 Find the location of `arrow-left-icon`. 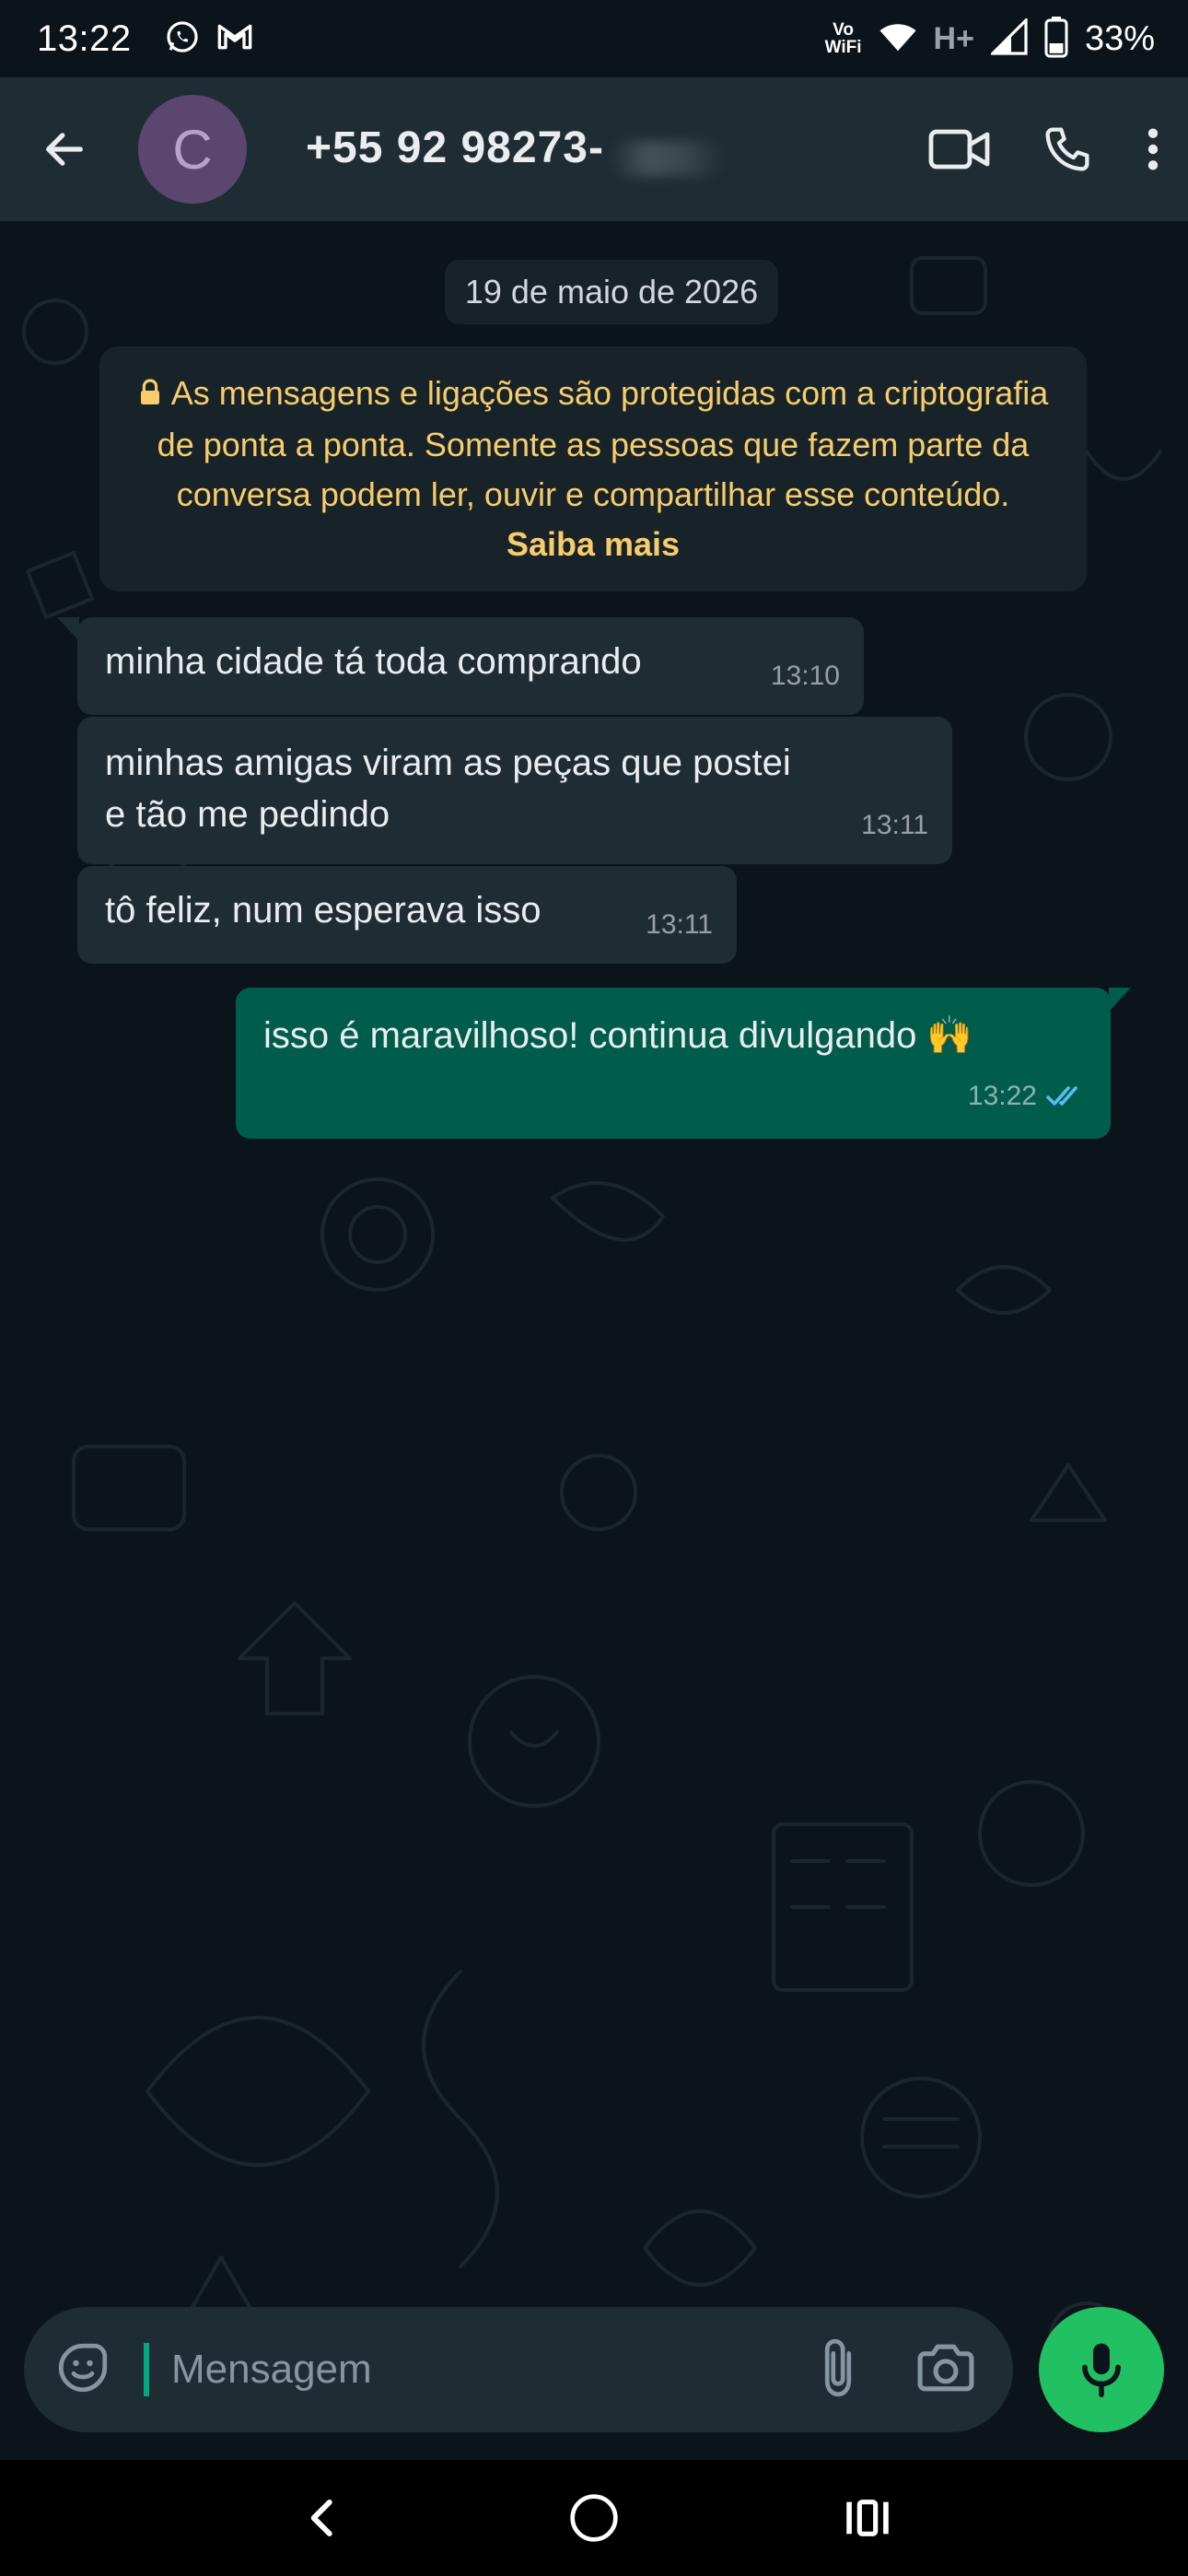

arrow-left-icon is located at coordinates (64, 149).